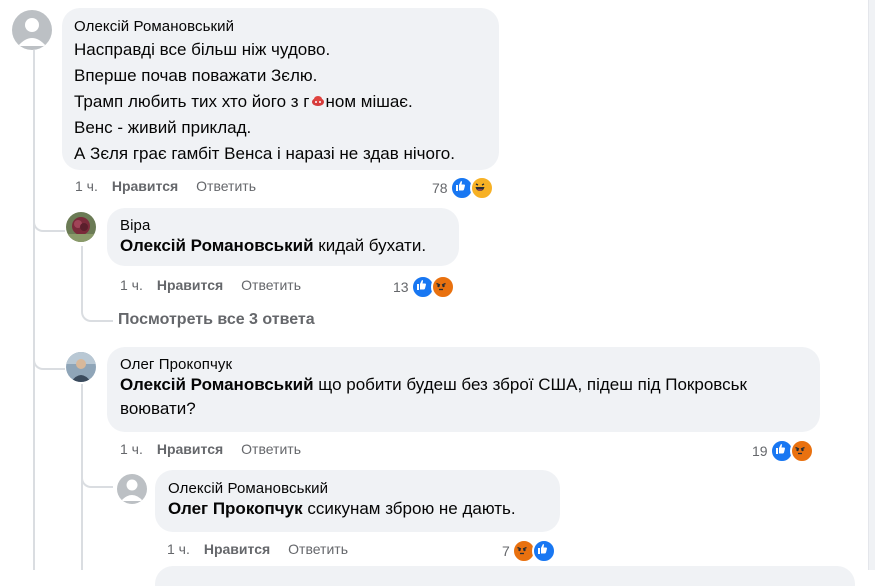 Image resolution: width=875 pixels, height=586 pixels. I want to click on comment-text: Олексій Романовський кидай бухати., so click(273, 245).